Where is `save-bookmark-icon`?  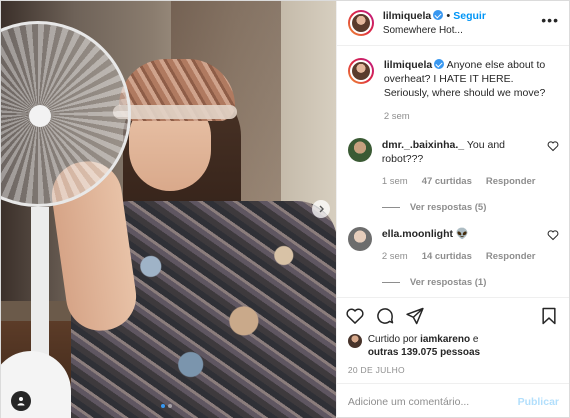
save-bookmark-icon is located at coordinates (549, 316).